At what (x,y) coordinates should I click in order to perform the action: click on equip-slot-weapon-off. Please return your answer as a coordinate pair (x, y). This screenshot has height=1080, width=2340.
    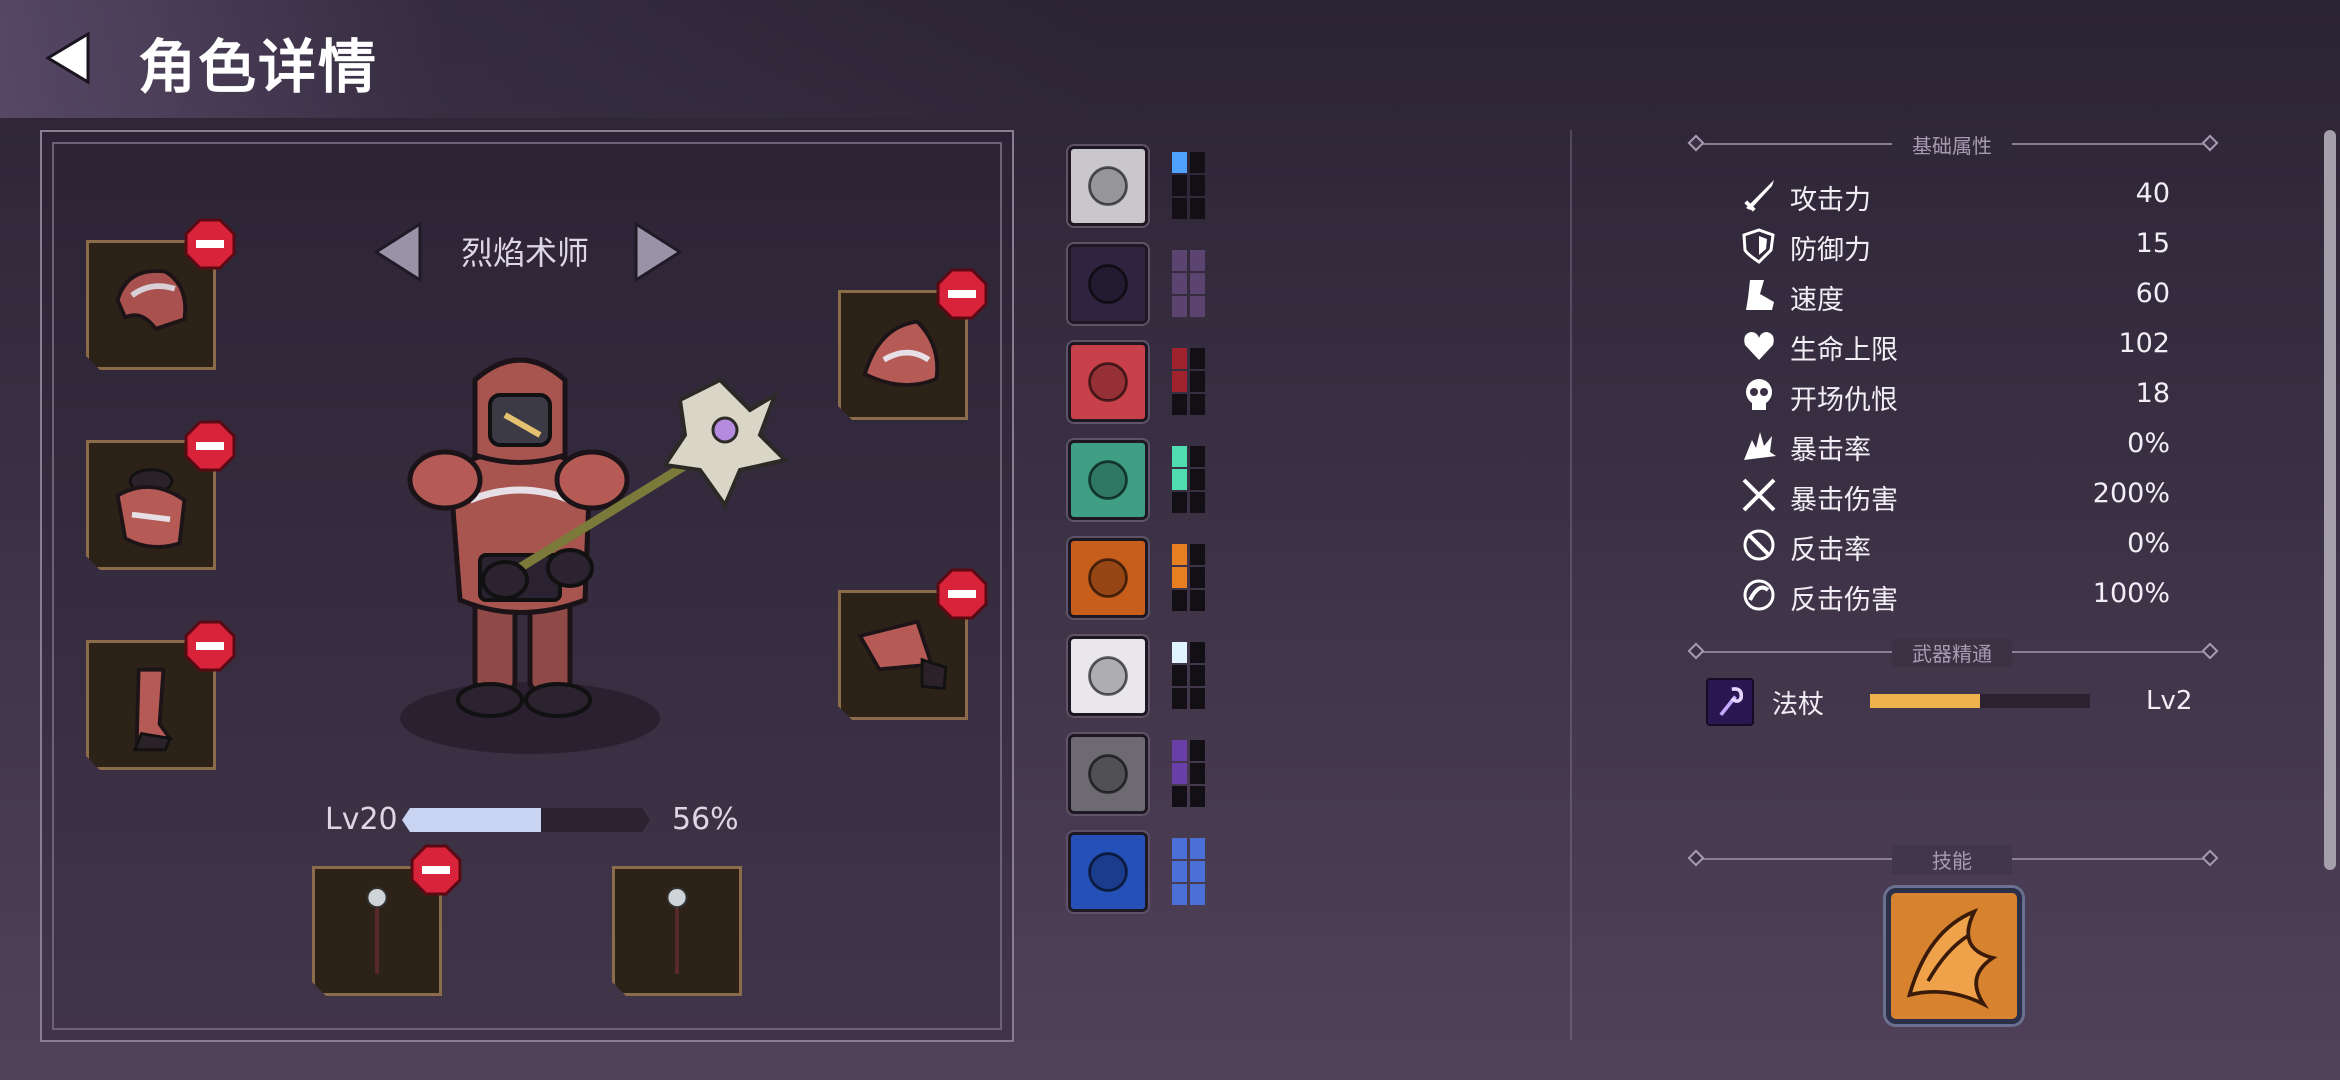
    Looking at the image, I should click on (677, 931).